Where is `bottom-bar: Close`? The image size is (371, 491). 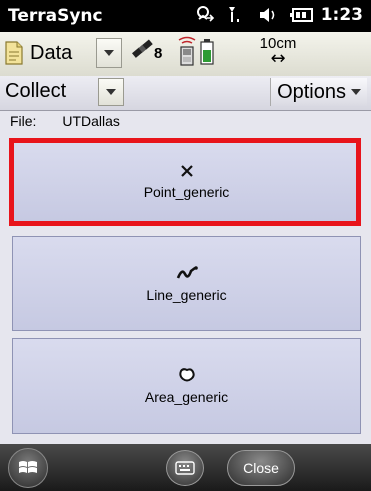
bottom-bar: Close is located at coordinates (185, 467).